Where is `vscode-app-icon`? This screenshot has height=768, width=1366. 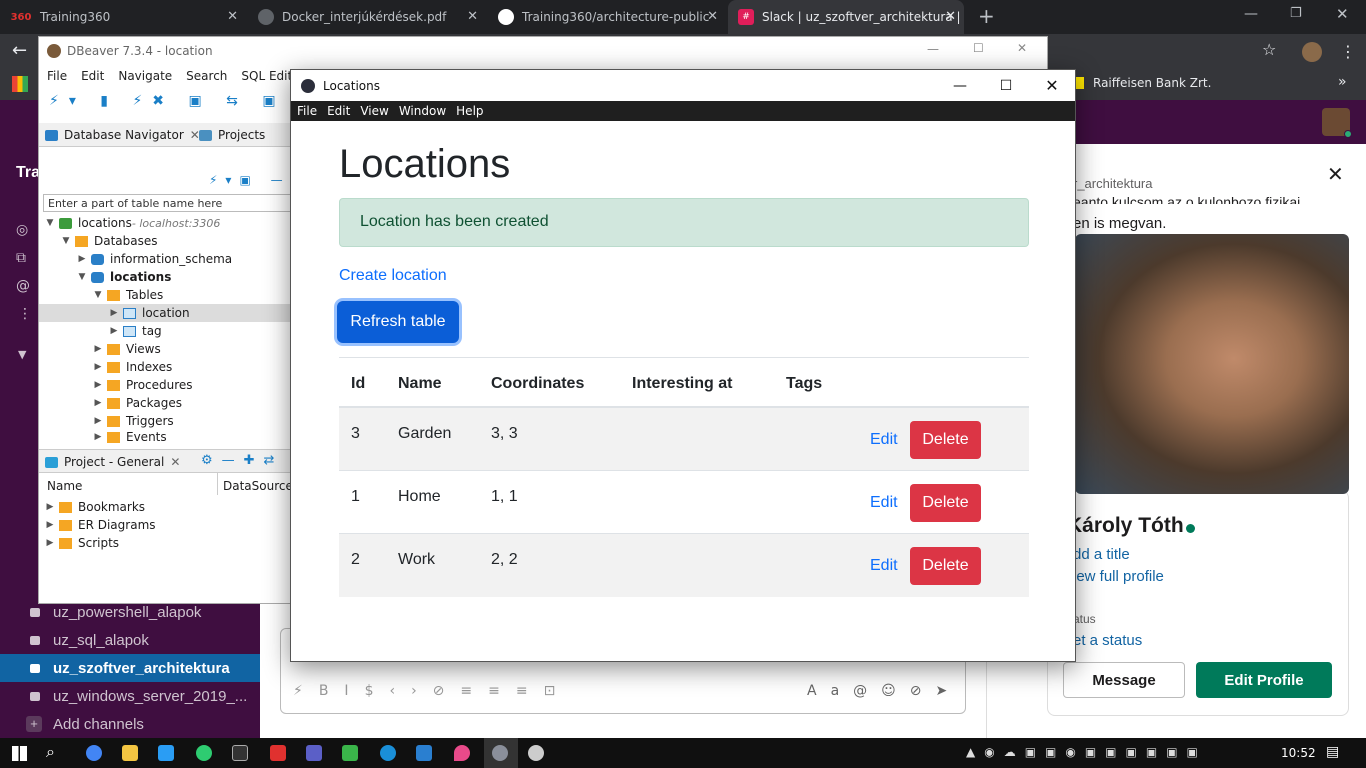
vscode-app-icon is located at coordinates (166, 753).